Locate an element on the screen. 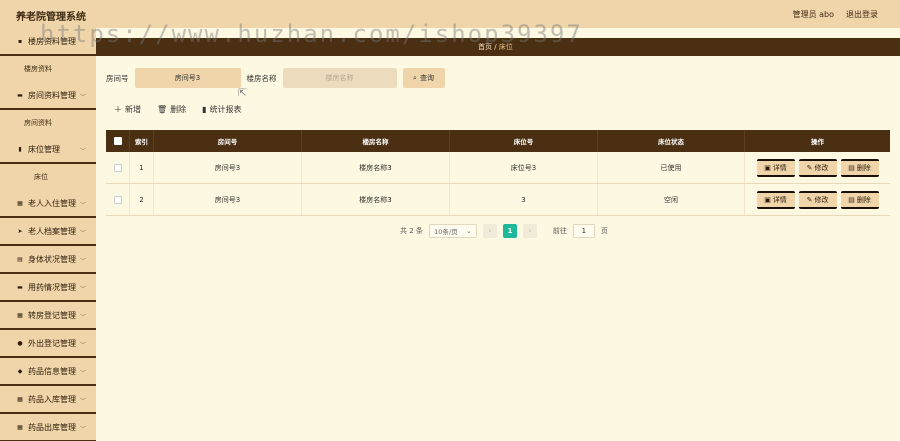  header-select-all is located at coordinates (118, 141).